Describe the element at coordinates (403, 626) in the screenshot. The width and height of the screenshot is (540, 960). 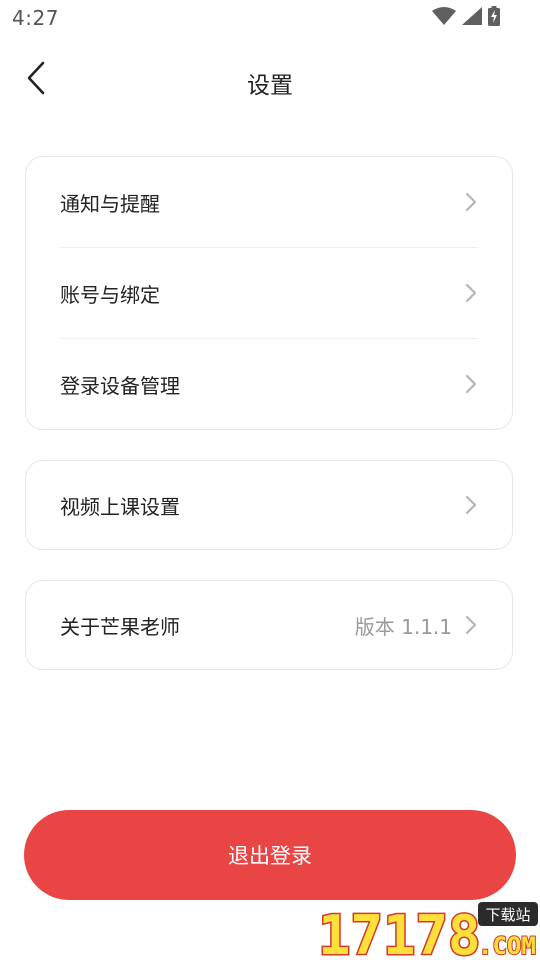
I see `version-text: 版本 1.1.1` at that location.